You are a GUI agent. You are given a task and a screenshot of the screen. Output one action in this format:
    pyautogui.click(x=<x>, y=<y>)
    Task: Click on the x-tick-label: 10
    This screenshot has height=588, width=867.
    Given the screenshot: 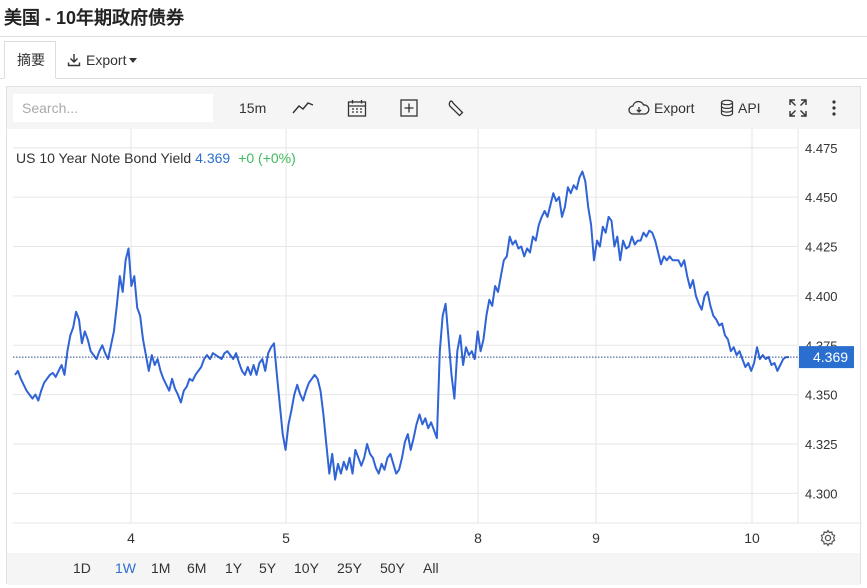 What is the action you would take?
    pyautogui.click(x=752, y=538)
    